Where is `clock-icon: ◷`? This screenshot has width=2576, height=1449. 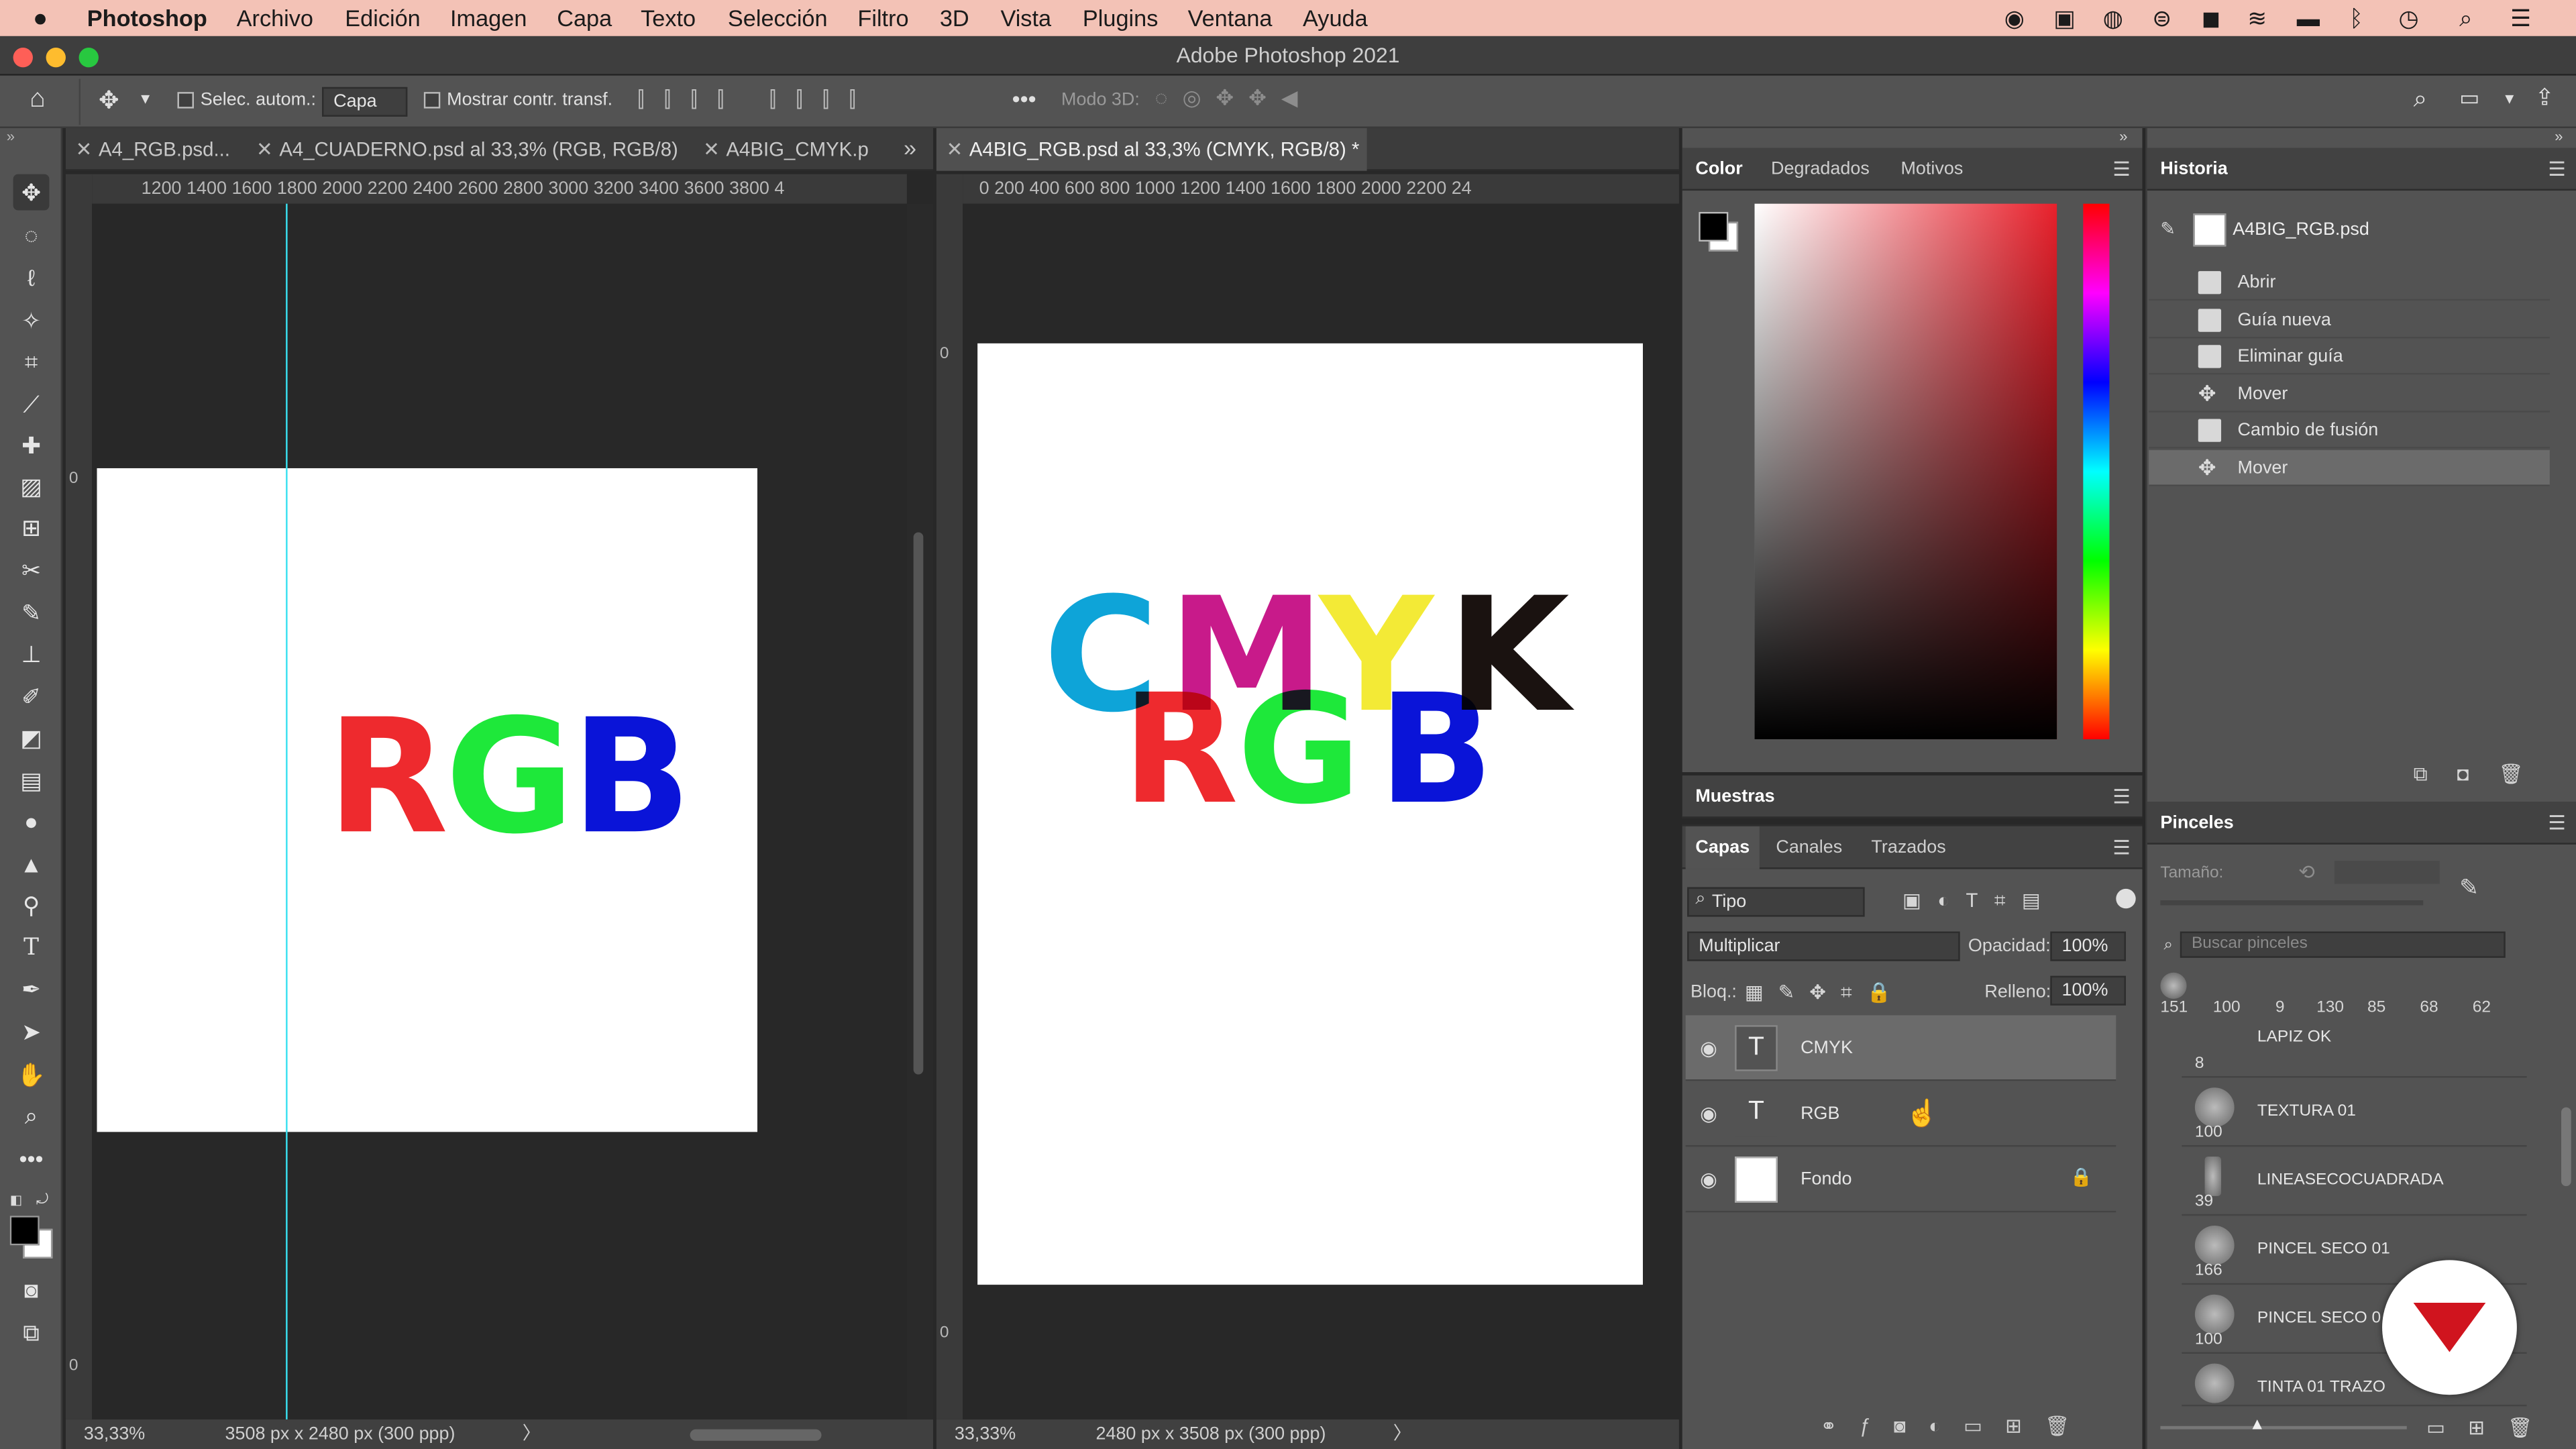 clock-icon: ◷ is located at coordinates (2409, 19).